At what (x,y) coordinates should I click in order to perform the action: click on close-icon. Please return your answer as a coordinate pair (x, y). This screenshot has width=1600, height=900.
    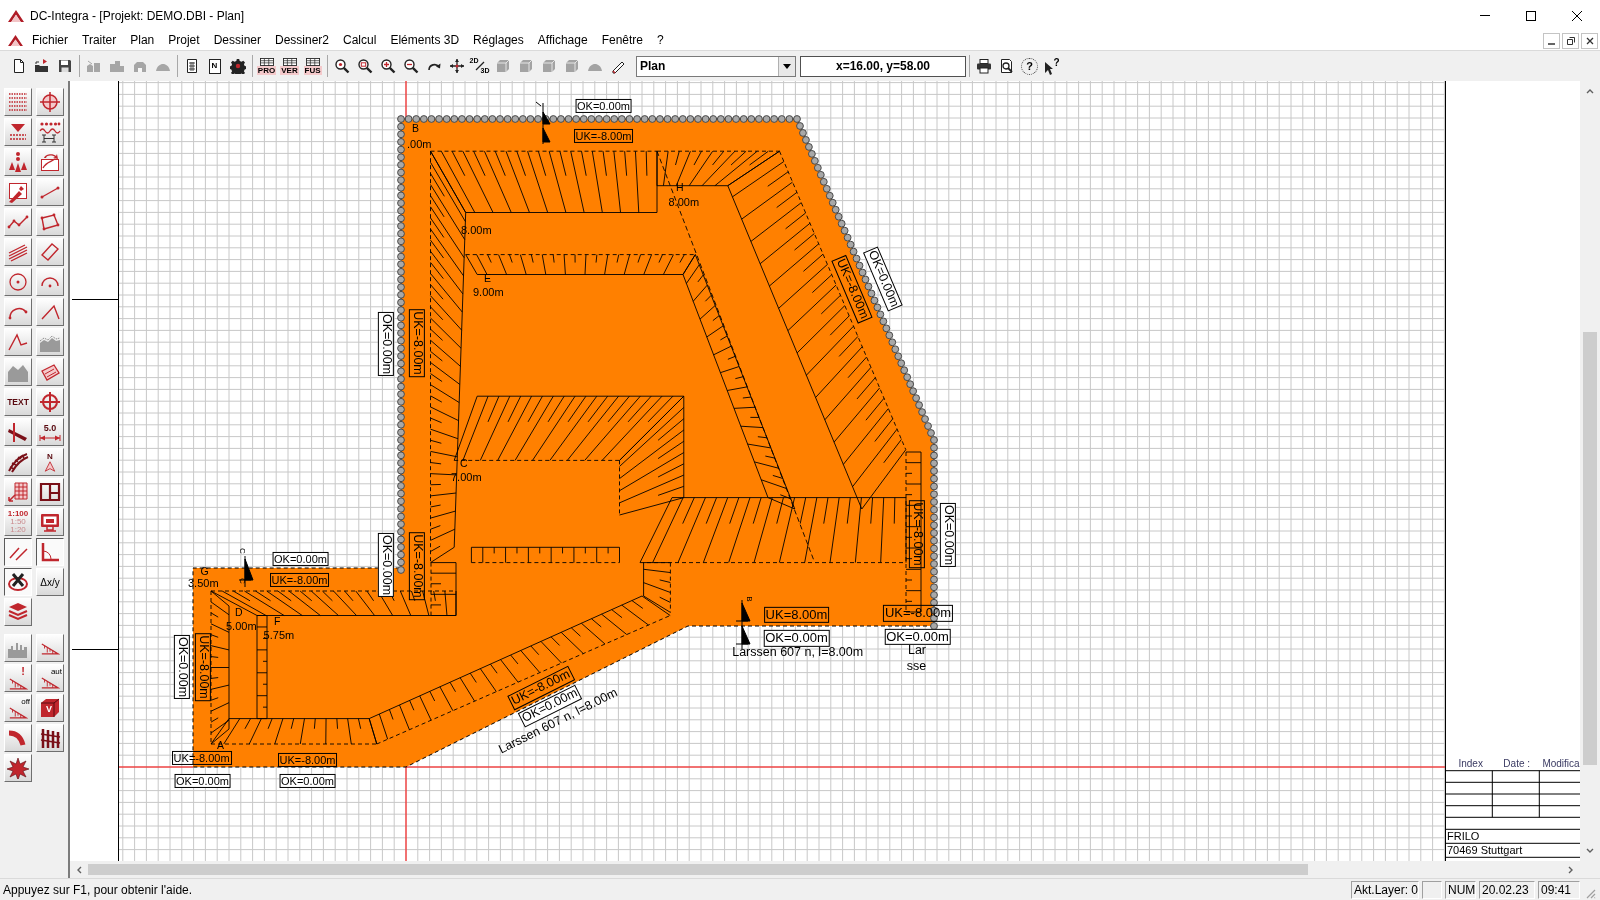
    Looking at the image, I should click on (1577, 15).